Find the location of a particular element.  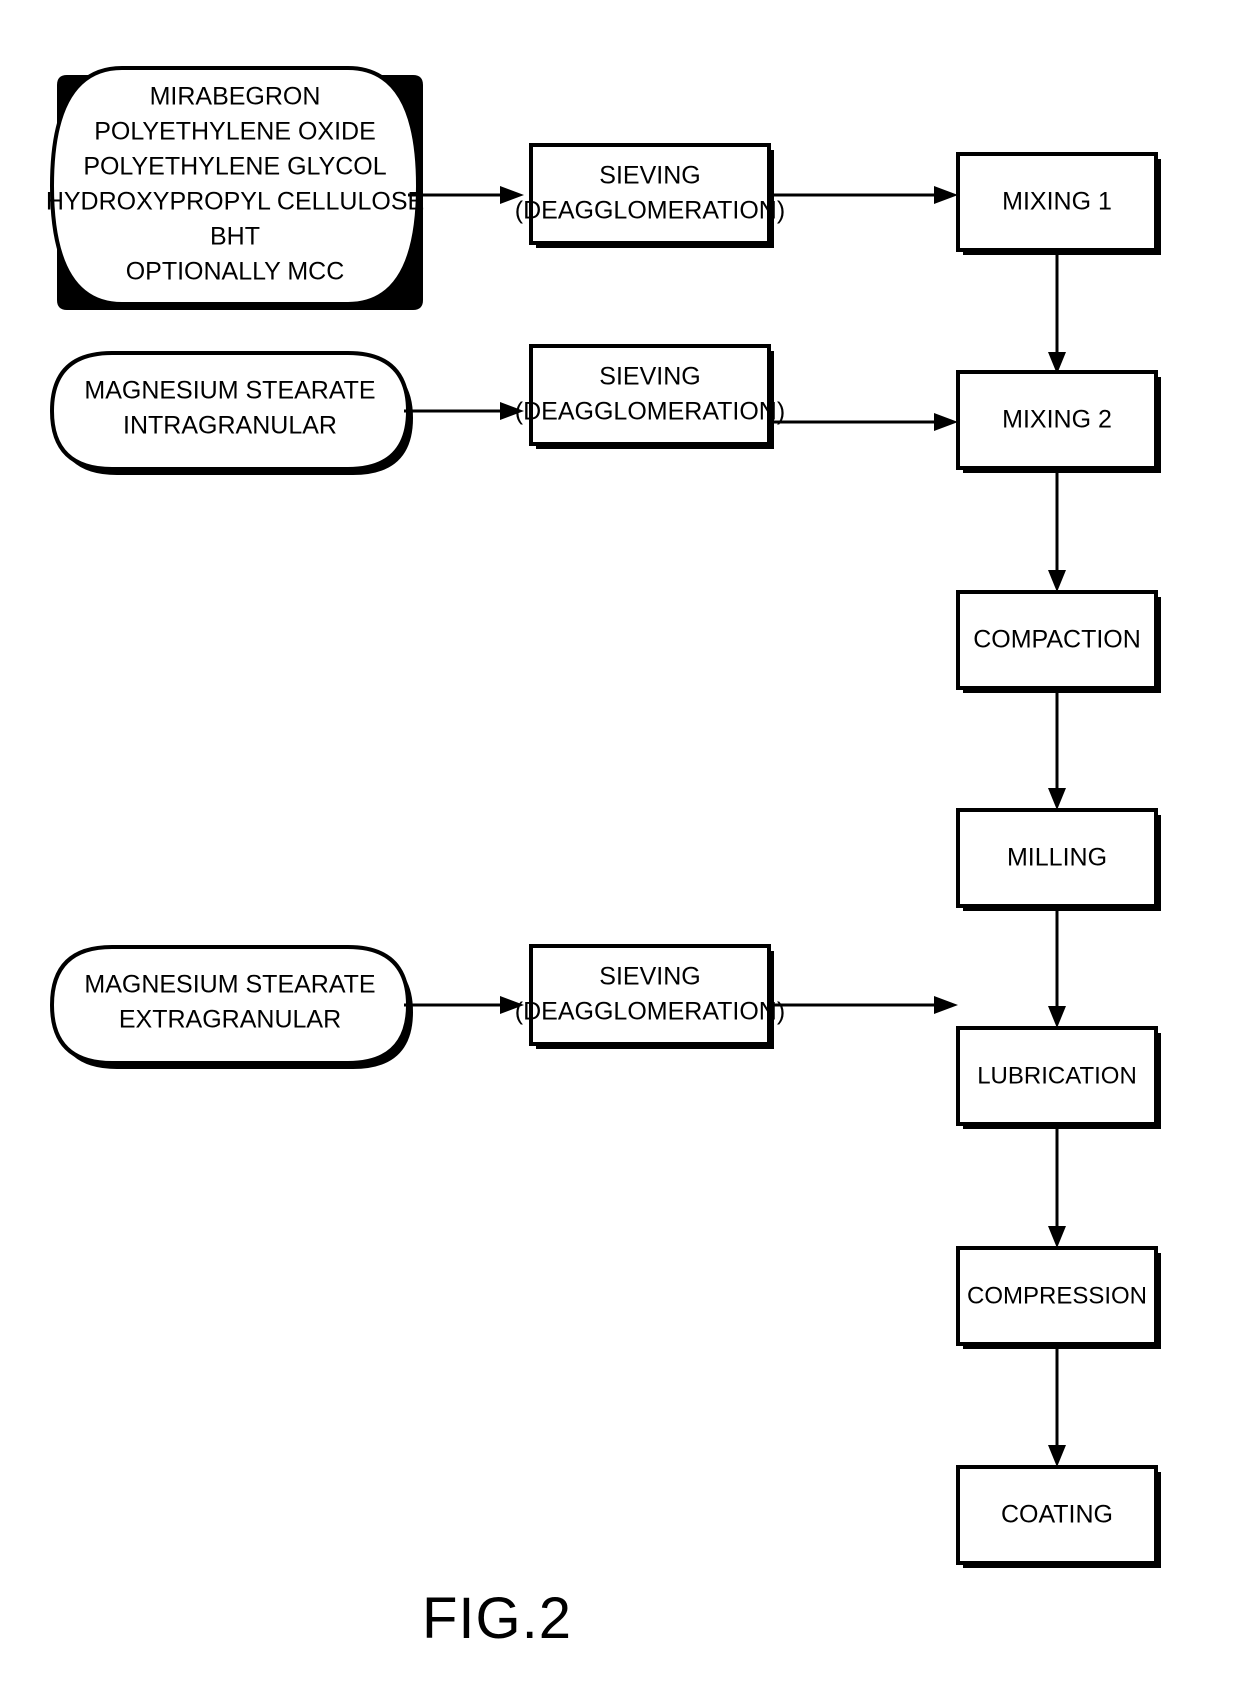

milling-label: MILLING is located at coordinates (1057, 858).